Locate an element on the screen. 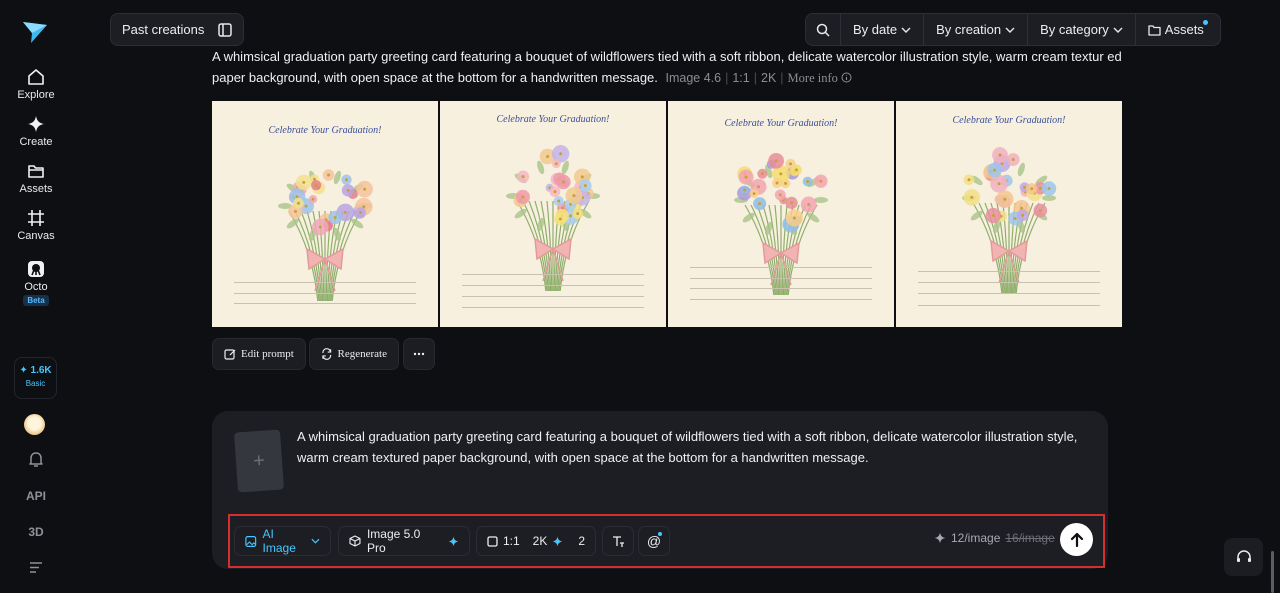 This screenshot has width=1280, height=593. more-options-button is located at coordinates (419, 354).